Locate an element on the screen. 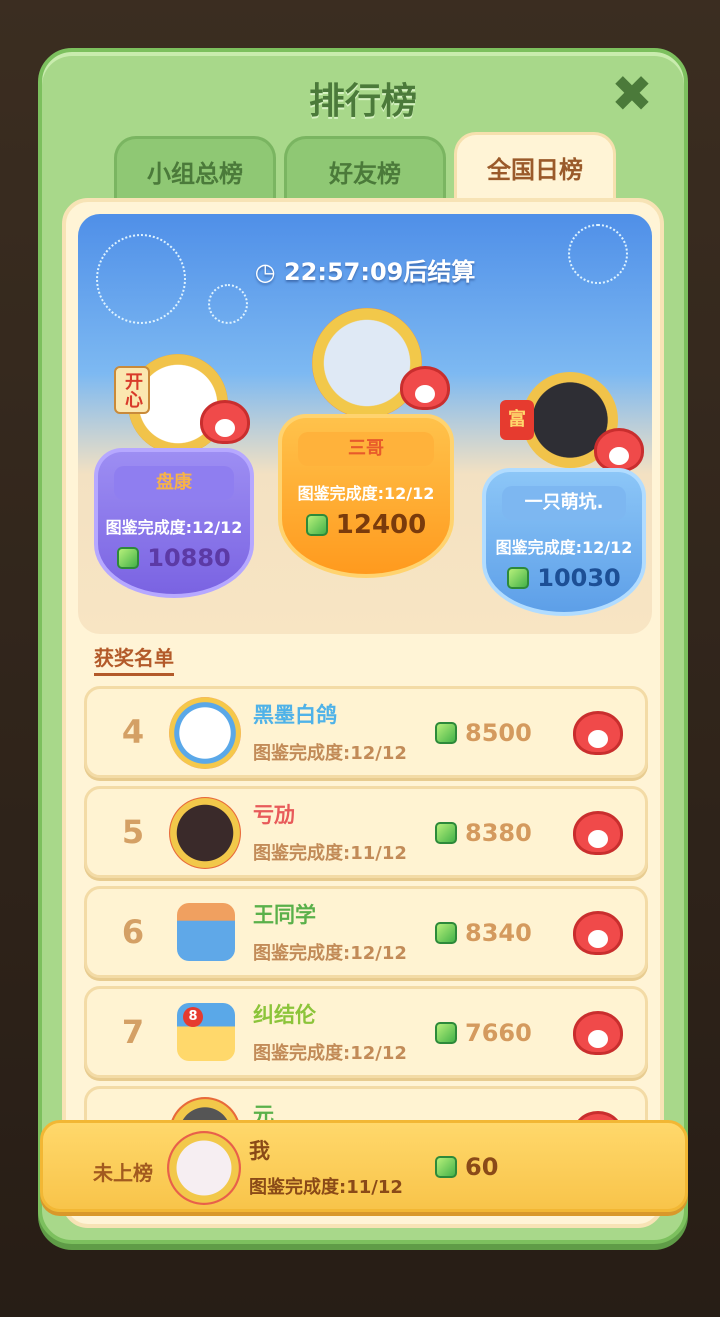 This screenshot has height=1317, width=720. tab-friends: 好友榜 is located at coordinates (365, 171).